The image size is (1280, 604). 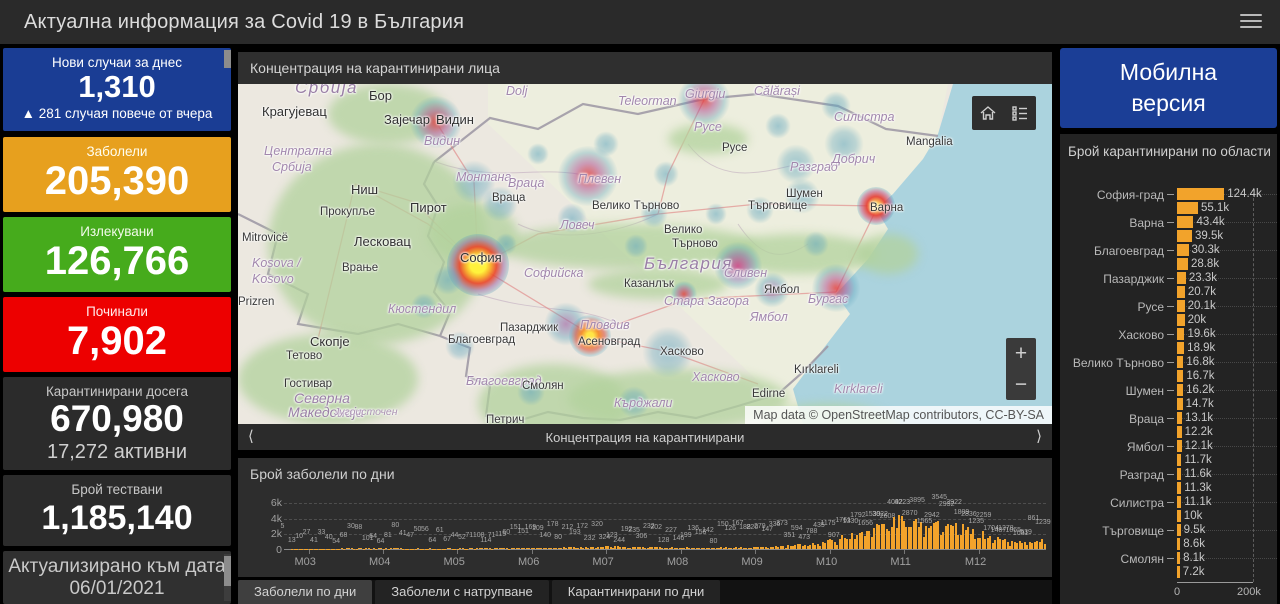 I want to click on bar-value-label: 20k, so click(x=1197, y=320).